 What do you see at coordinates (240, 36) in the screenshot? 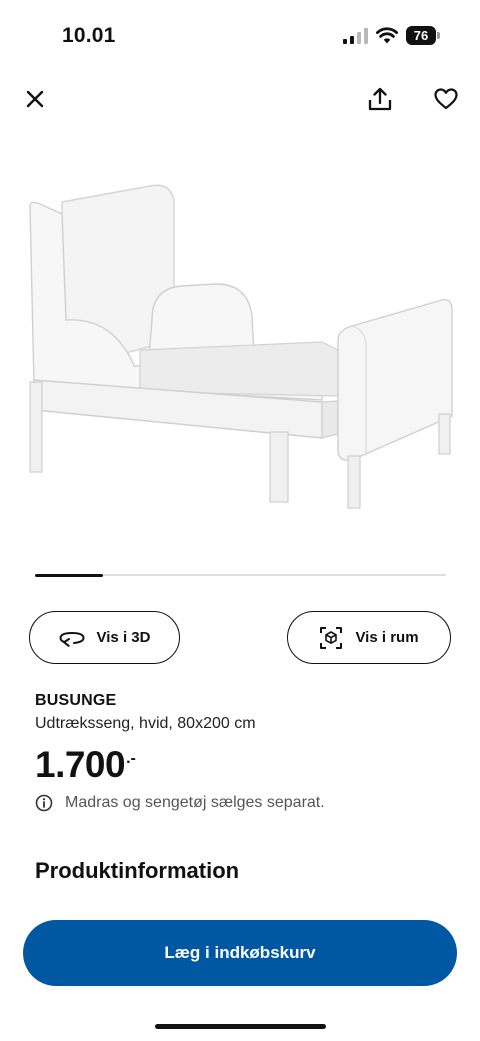
I see `status-bar: 10.01 76` at bounding box center [240, 36].